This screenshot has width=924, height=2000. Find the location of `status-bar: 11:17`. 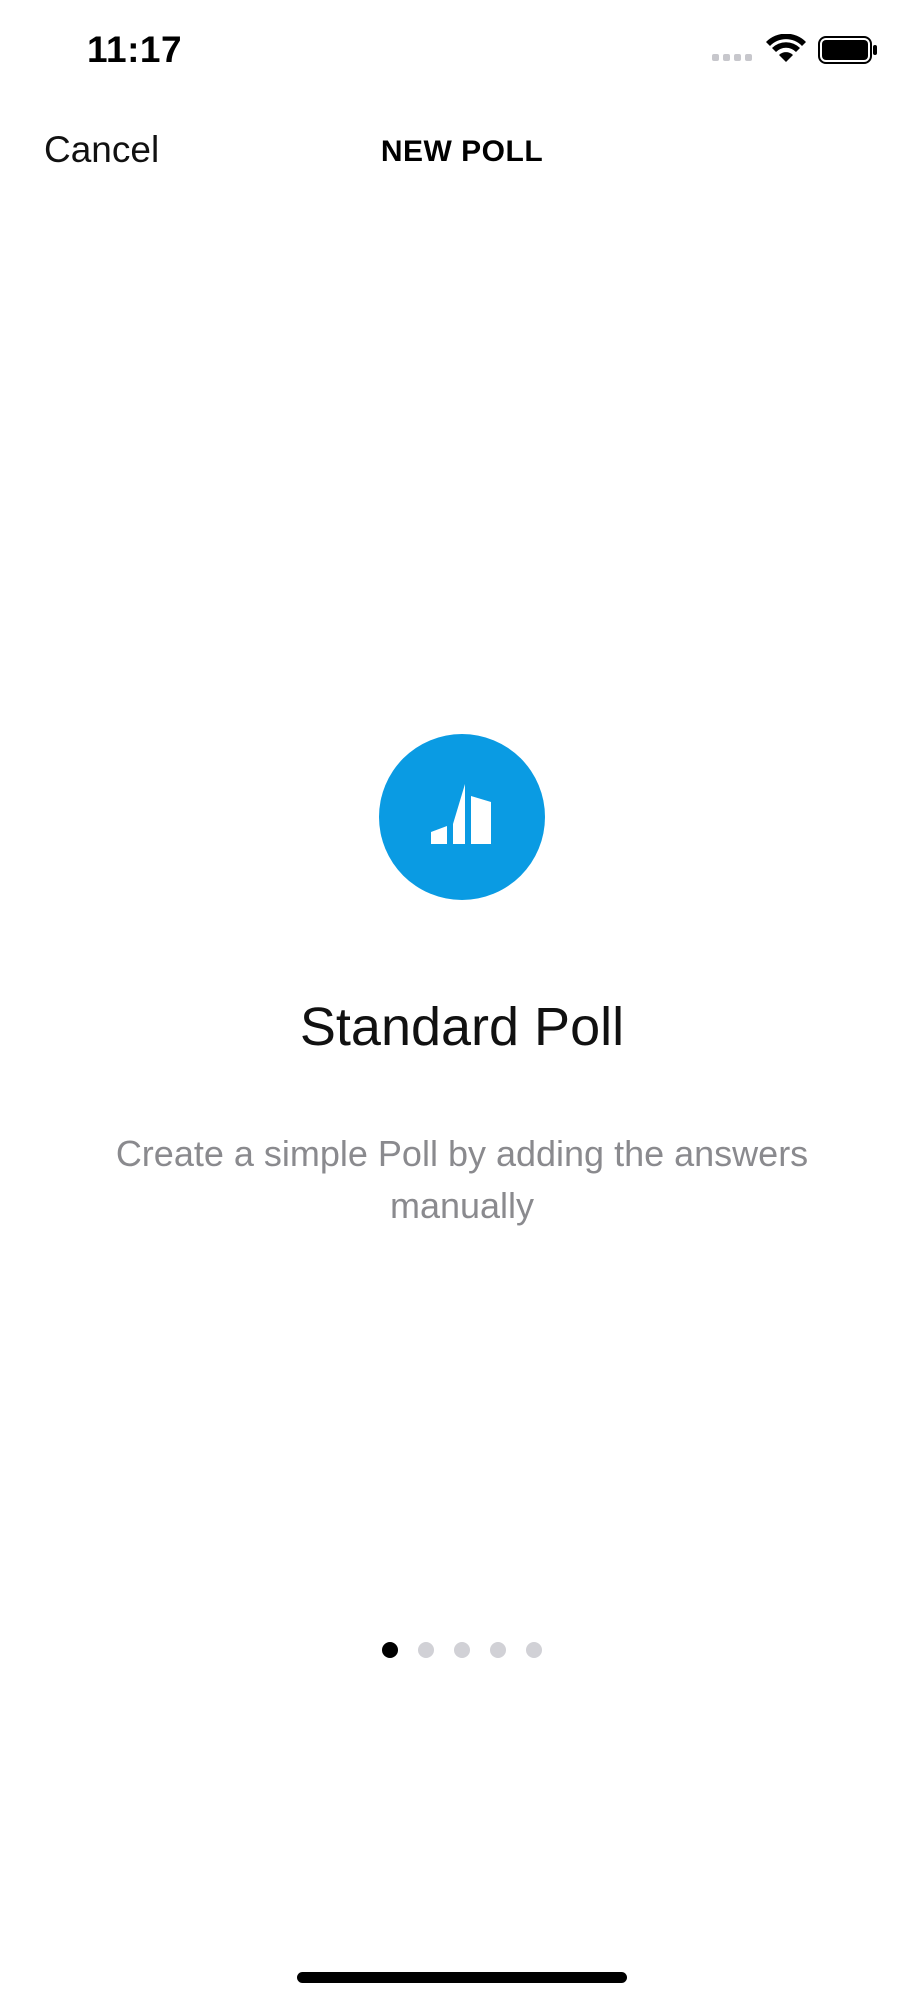

status-bar: 11:17 is located at coordinates (462, 50).